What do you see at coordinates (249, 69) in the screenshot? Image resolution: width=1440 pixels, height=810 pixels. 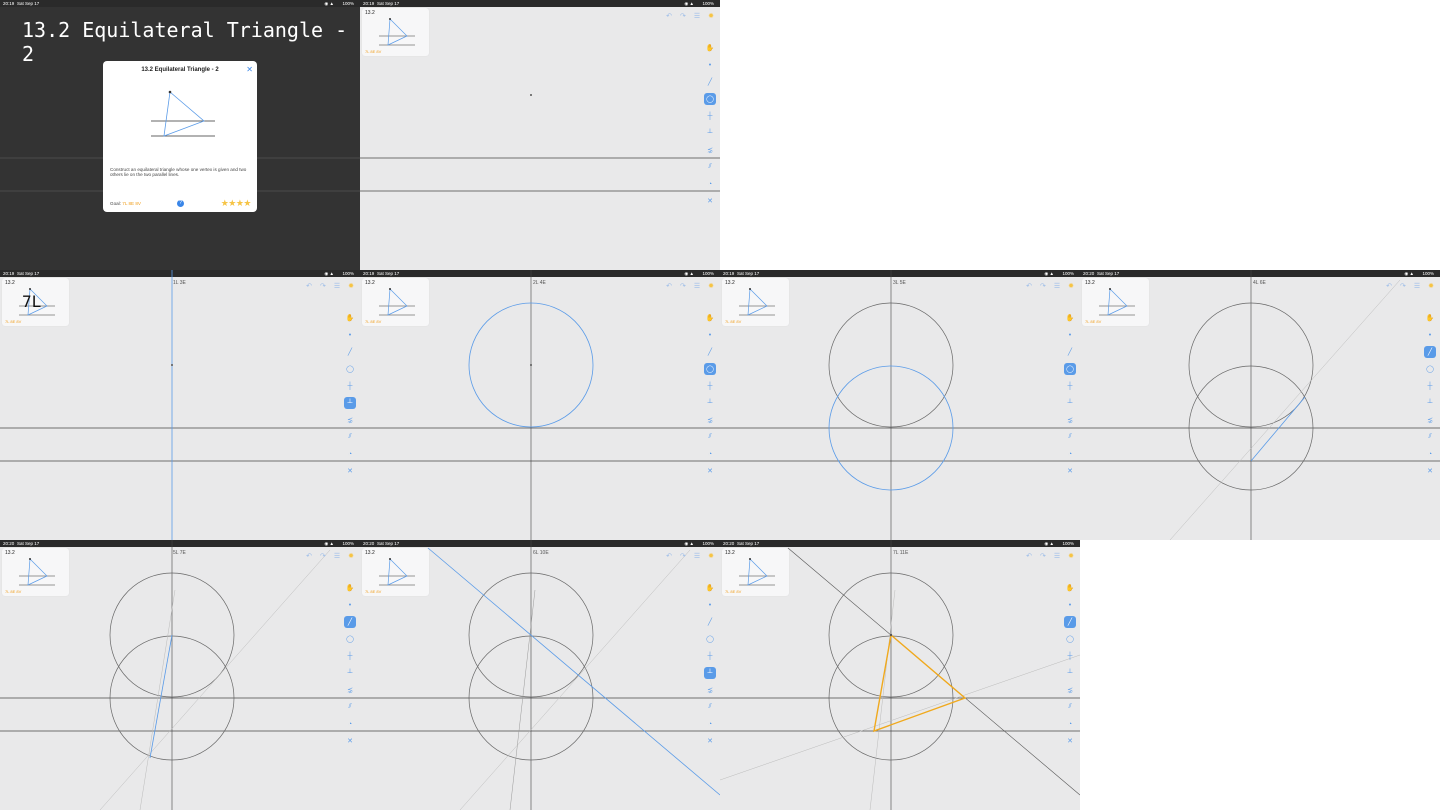 I see `close-icon: ✕` at bounding box center [249, 69].